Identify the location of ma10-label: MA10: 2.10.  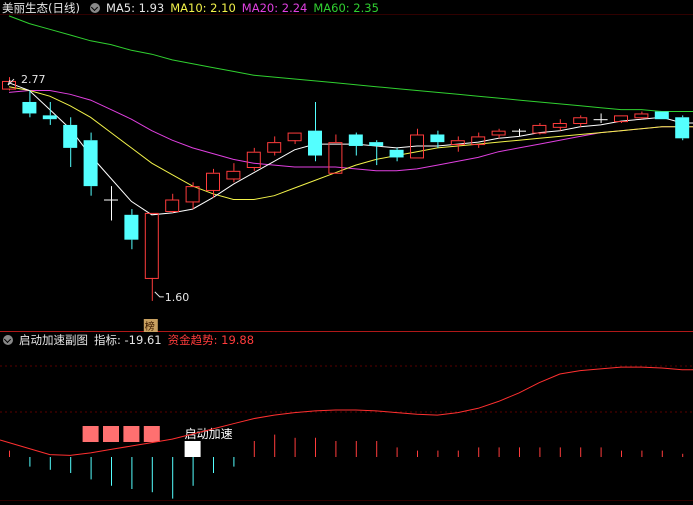
(203, 8).